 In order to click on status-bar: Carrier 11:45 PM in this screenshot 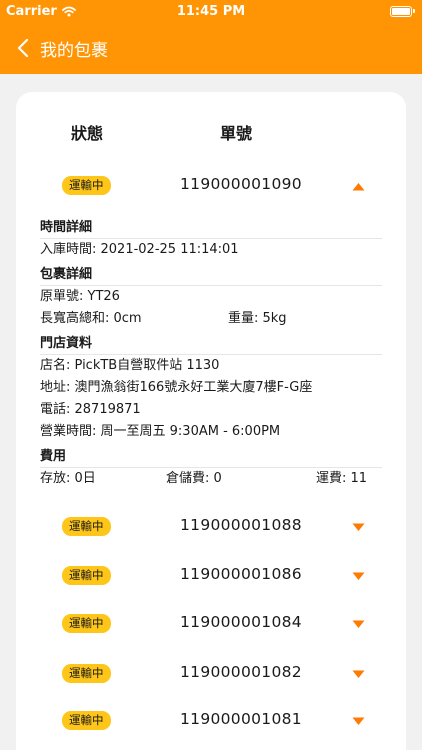, I will do `click(211, 12)`.